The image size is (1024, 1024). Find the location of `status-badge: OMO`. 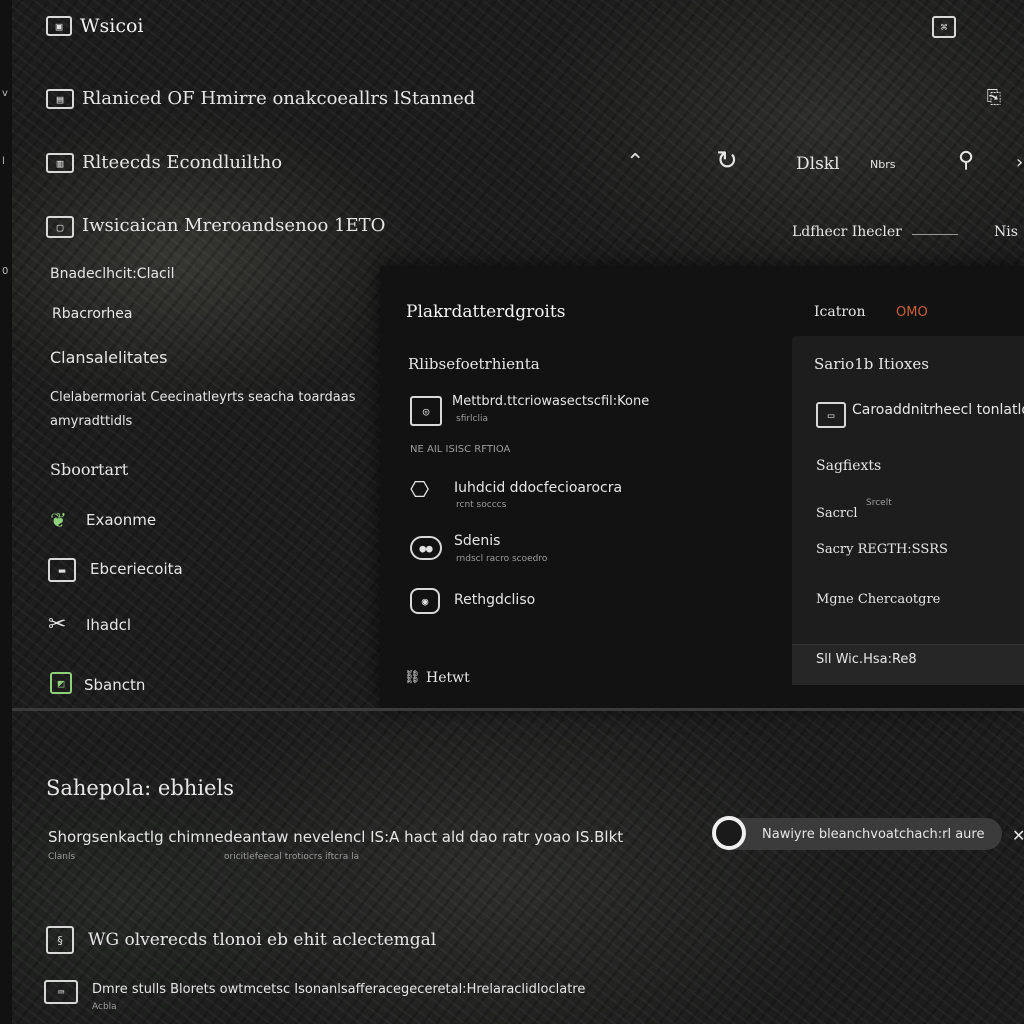

status-badge: OMO is located at coordinates (912, 312).